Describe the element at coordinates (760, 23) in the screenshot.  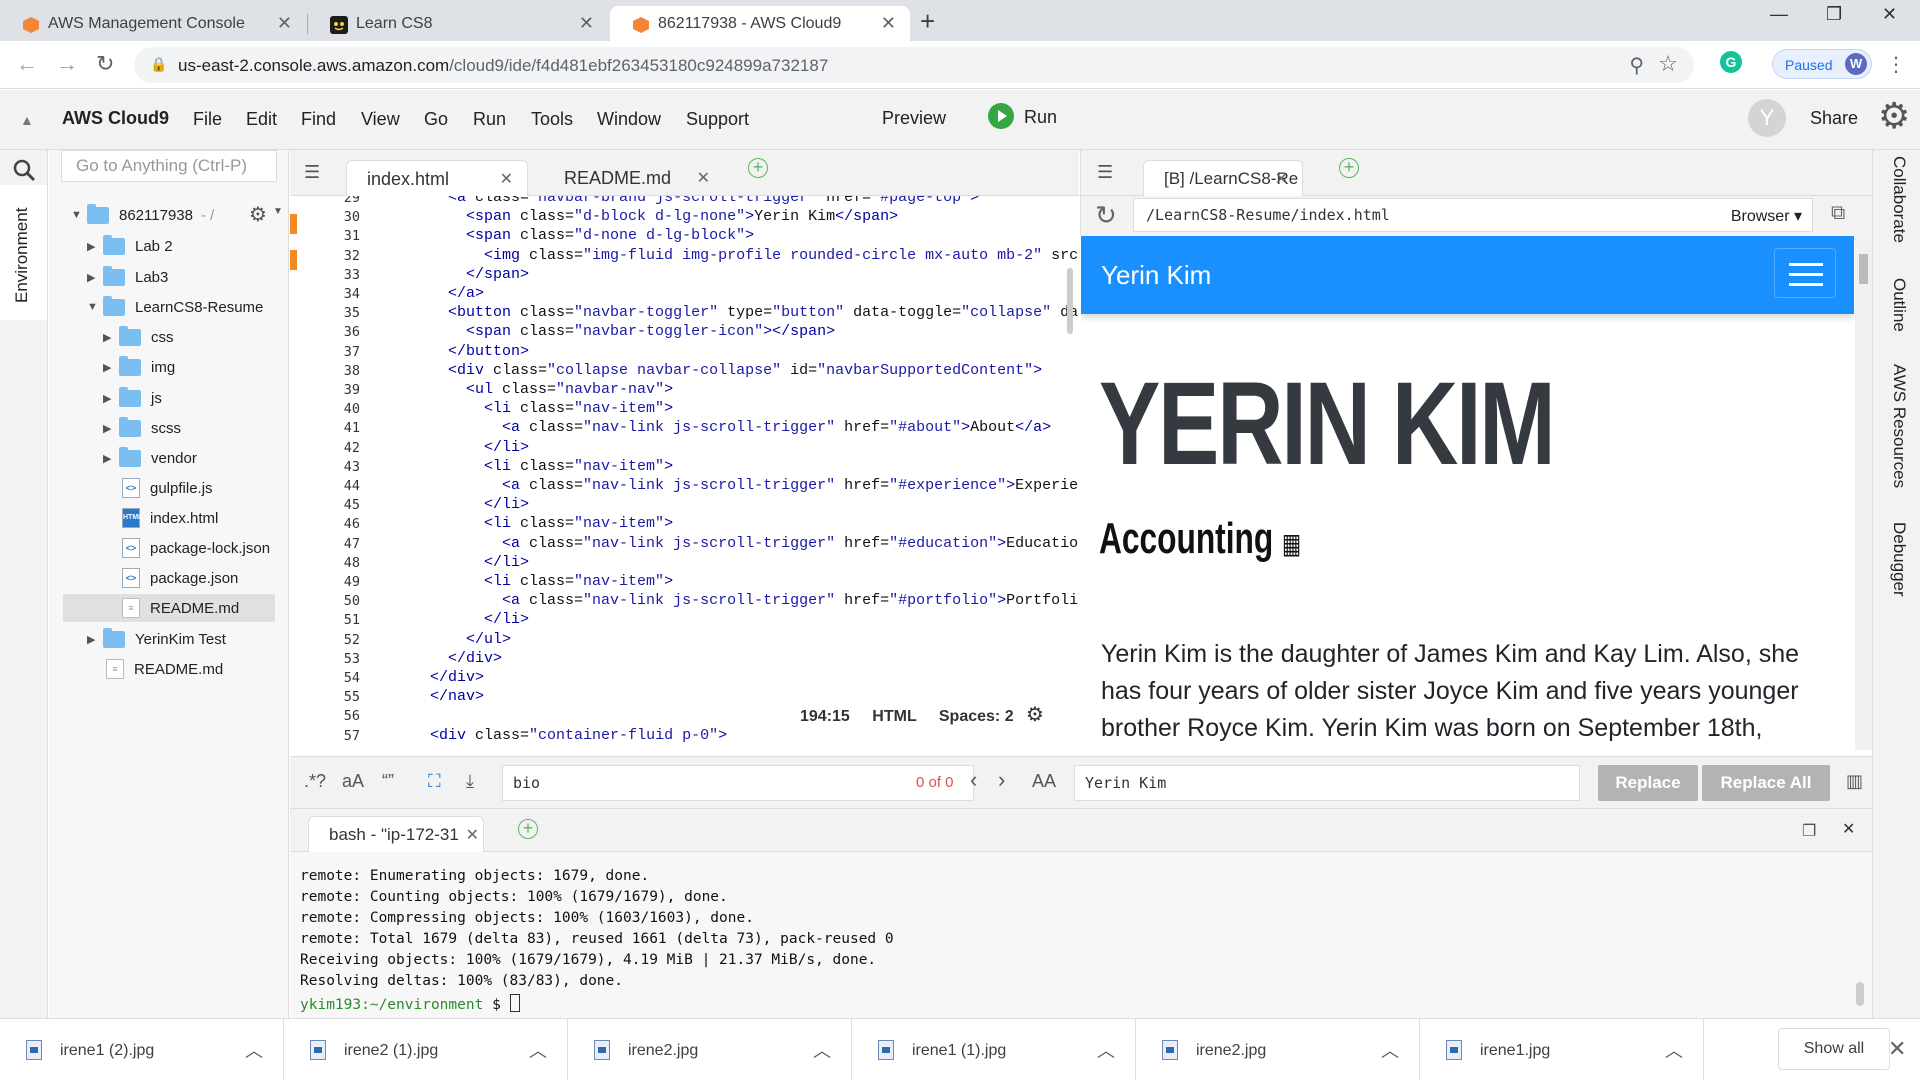
I see `tab-cloud9: 862117938 - AWS Cloud9 ✕` at that location.